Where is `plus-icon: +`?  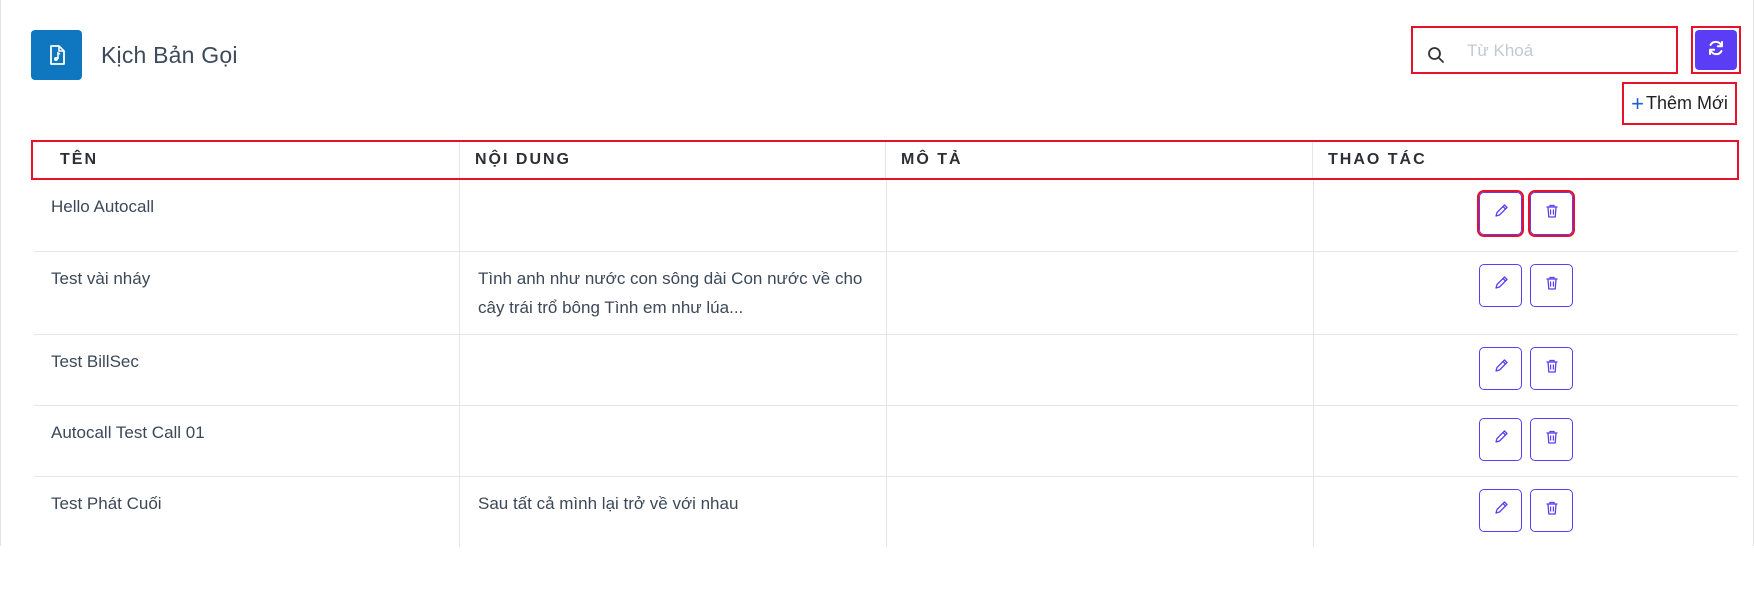 plus-icon: + is located at coordinates (1638, 103).